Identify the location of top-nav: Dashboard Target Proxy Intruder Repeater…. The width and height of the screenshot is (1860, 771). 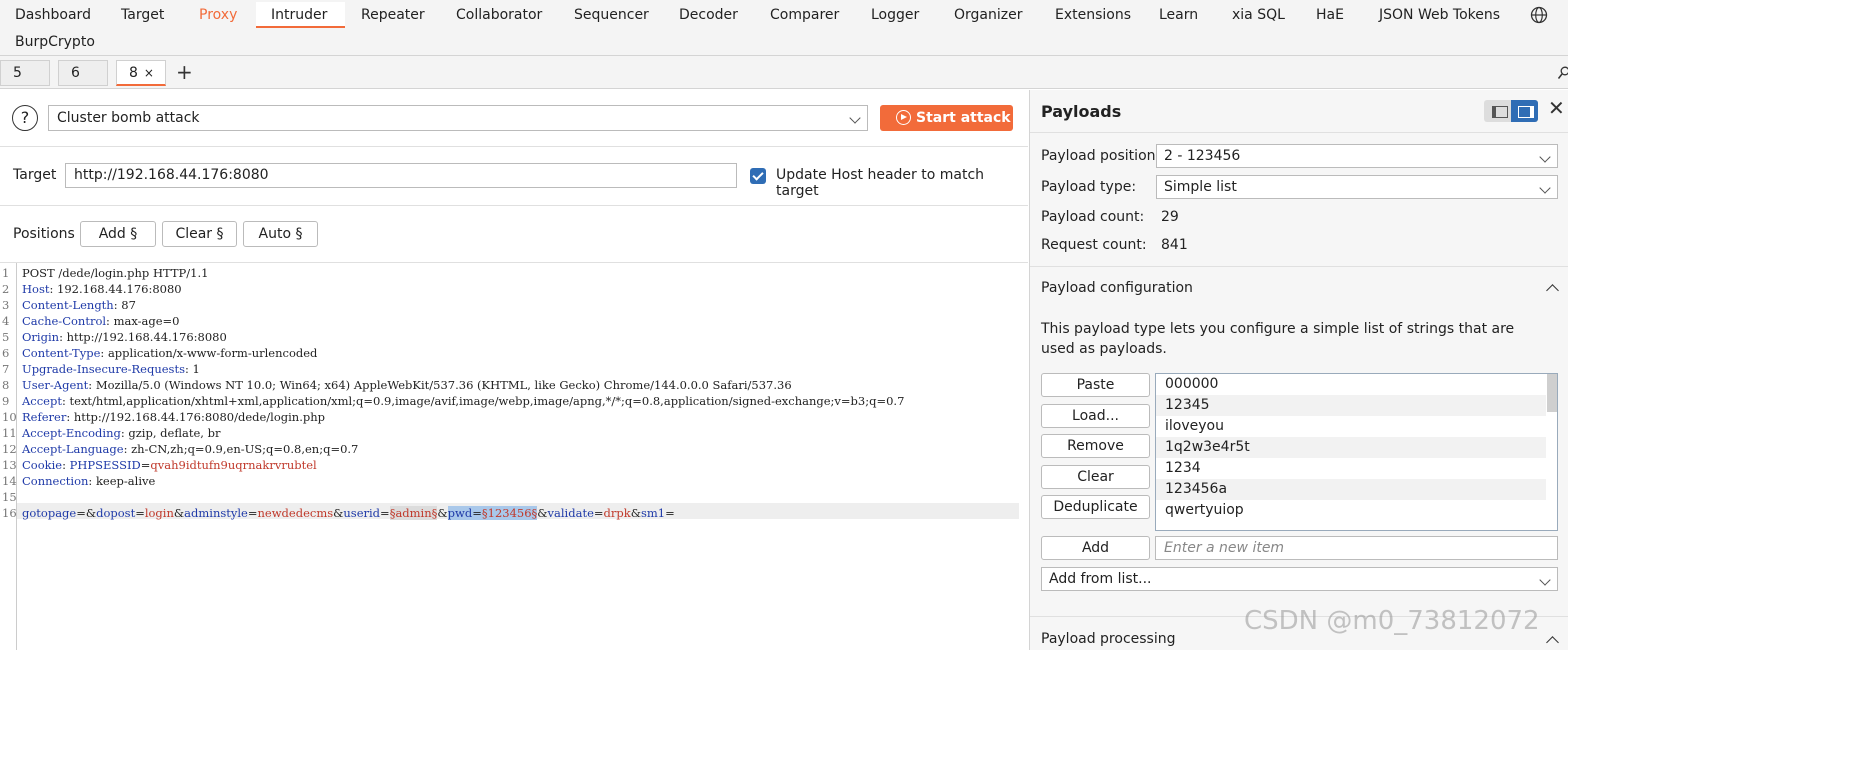
(784, 28).